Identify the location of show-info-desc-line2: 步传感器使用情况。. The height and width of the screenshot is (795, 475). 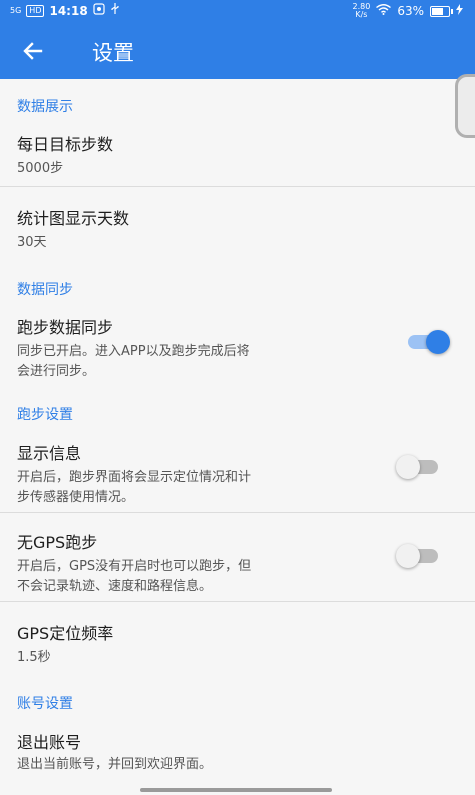
(76, 497).